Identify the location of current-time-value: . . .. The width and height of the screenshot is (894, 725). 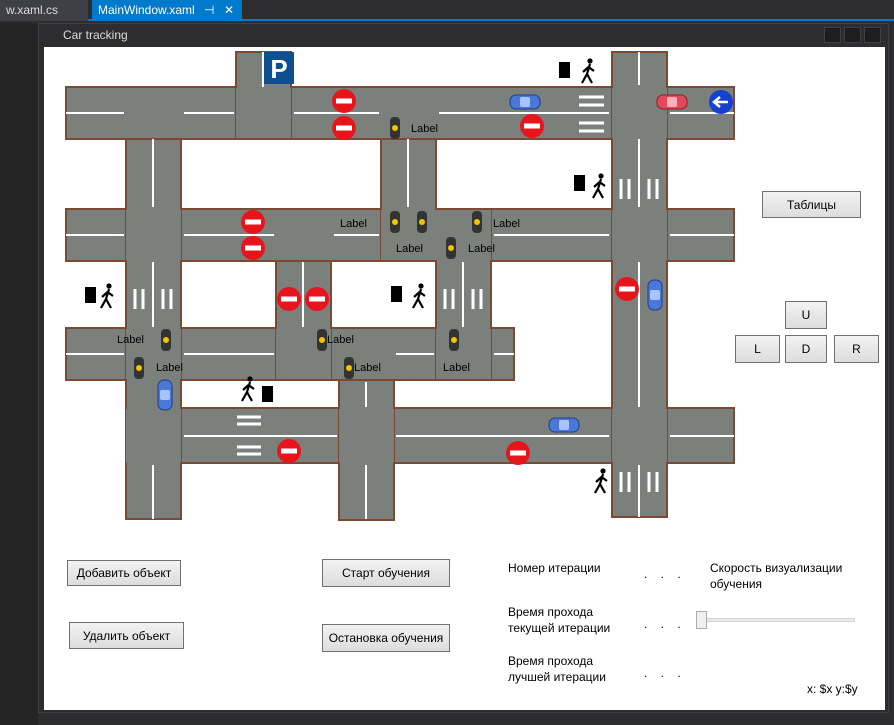
(665, 624).